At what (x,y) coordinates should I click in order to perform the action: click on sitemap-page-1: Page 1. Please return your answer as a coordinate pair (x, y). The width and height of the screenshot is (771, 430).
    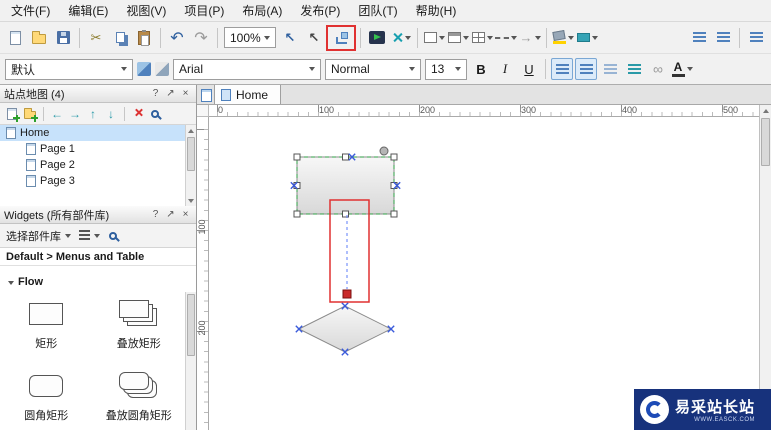
    Looking at the image, I should click on (98, 149).